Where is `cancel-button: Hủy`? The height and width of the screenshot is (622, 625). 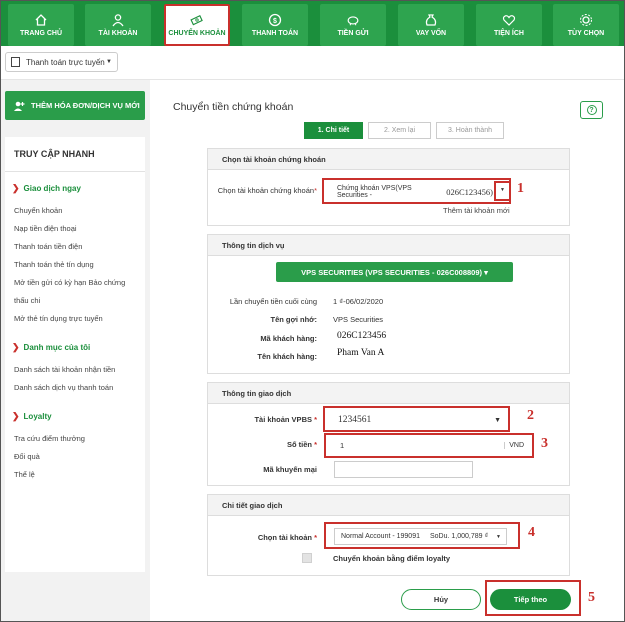 cancel-button: Hủy is located at coordinates (441, 599).